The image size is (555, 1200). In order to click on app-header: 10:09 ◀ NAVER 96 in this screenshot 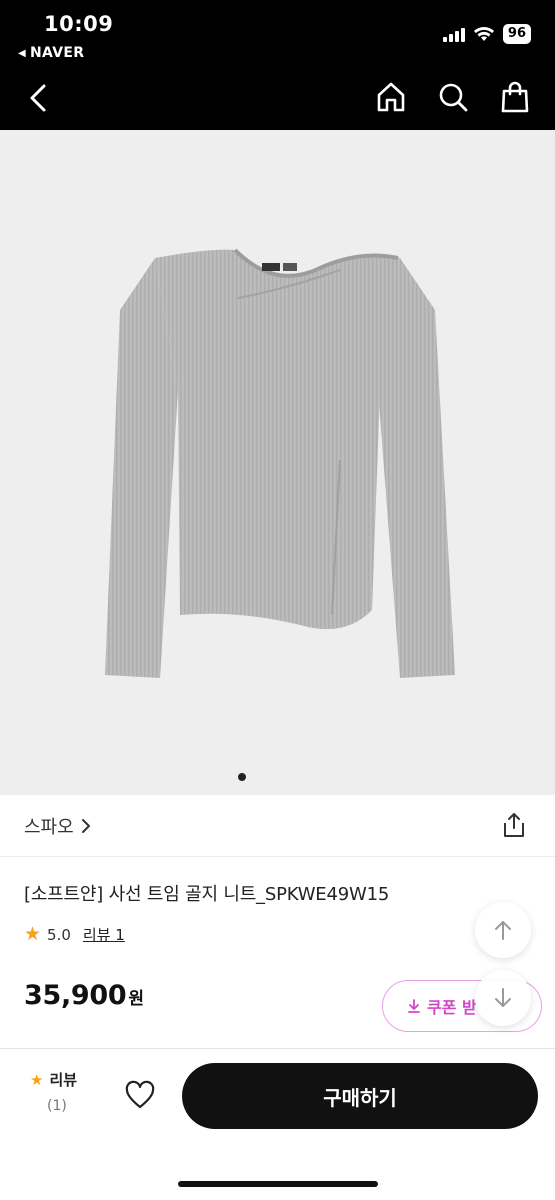, I will do `click(277, 65)`.